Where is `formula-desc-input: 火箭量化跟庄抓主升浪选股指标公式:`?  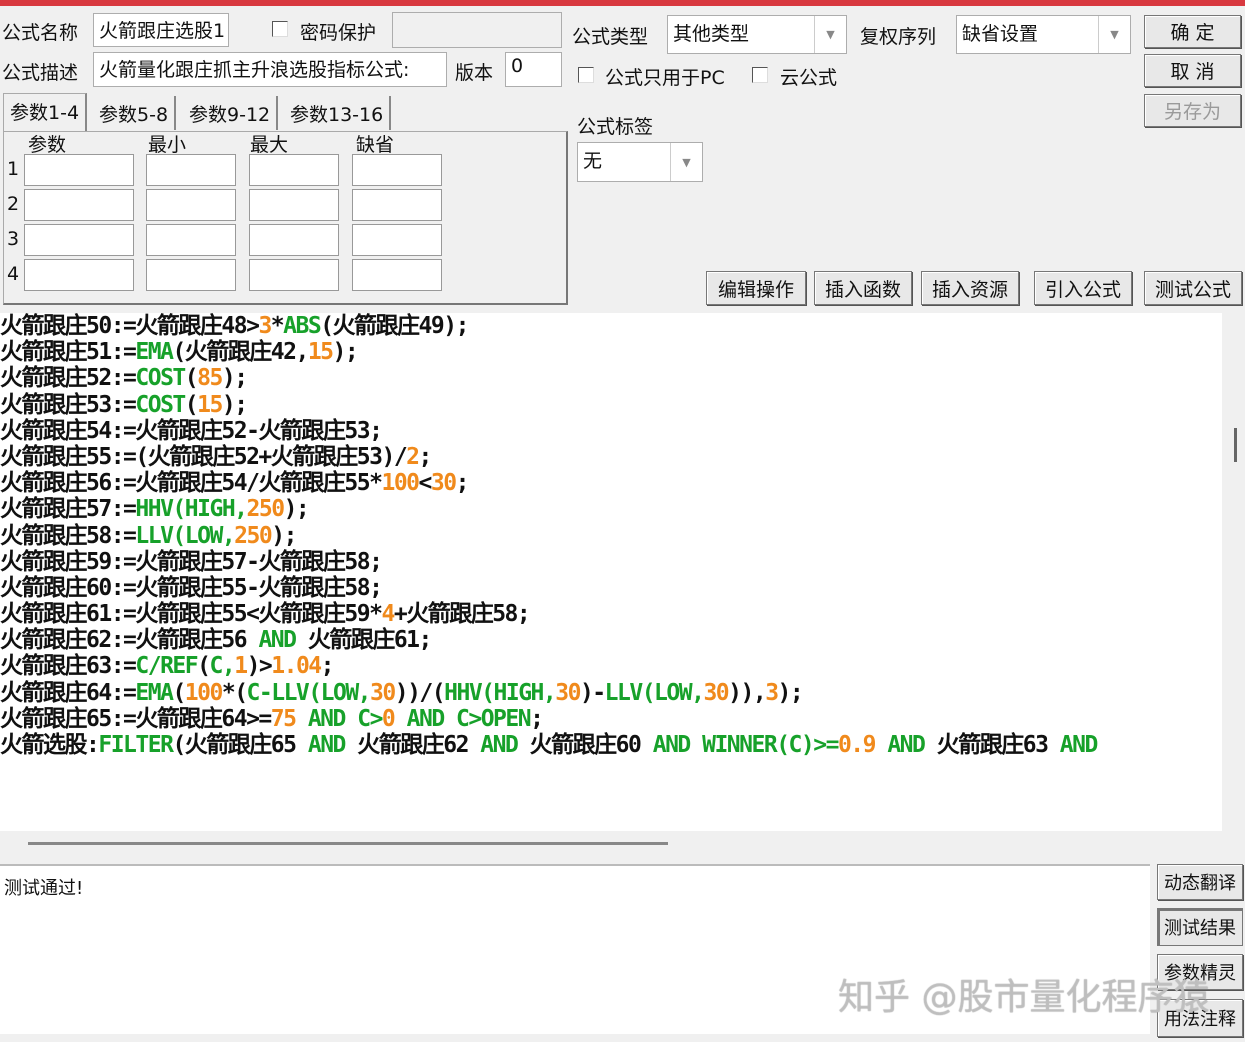 formula-desc-input: 火箭量化跟庄抓主升浪选股指标公式: is located at coordinates (270, 69).